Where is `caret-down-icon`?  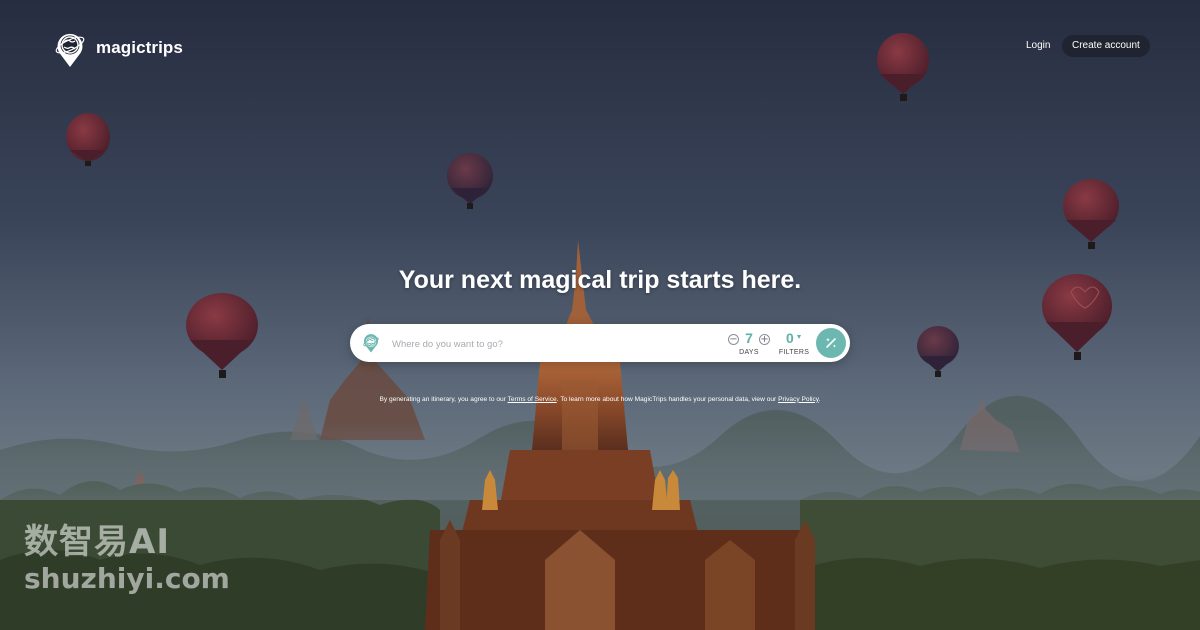
caret-down-icon is located at coordinates (799, 337).